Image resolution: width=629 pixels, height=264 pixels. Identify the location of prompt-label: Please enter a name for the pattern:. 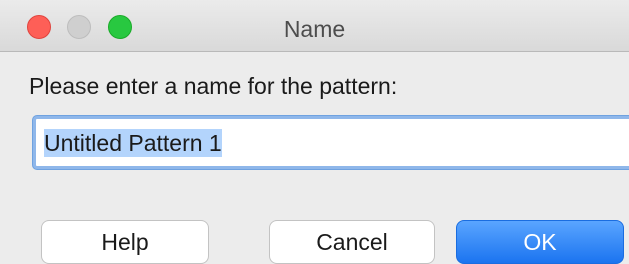
(213, 86).